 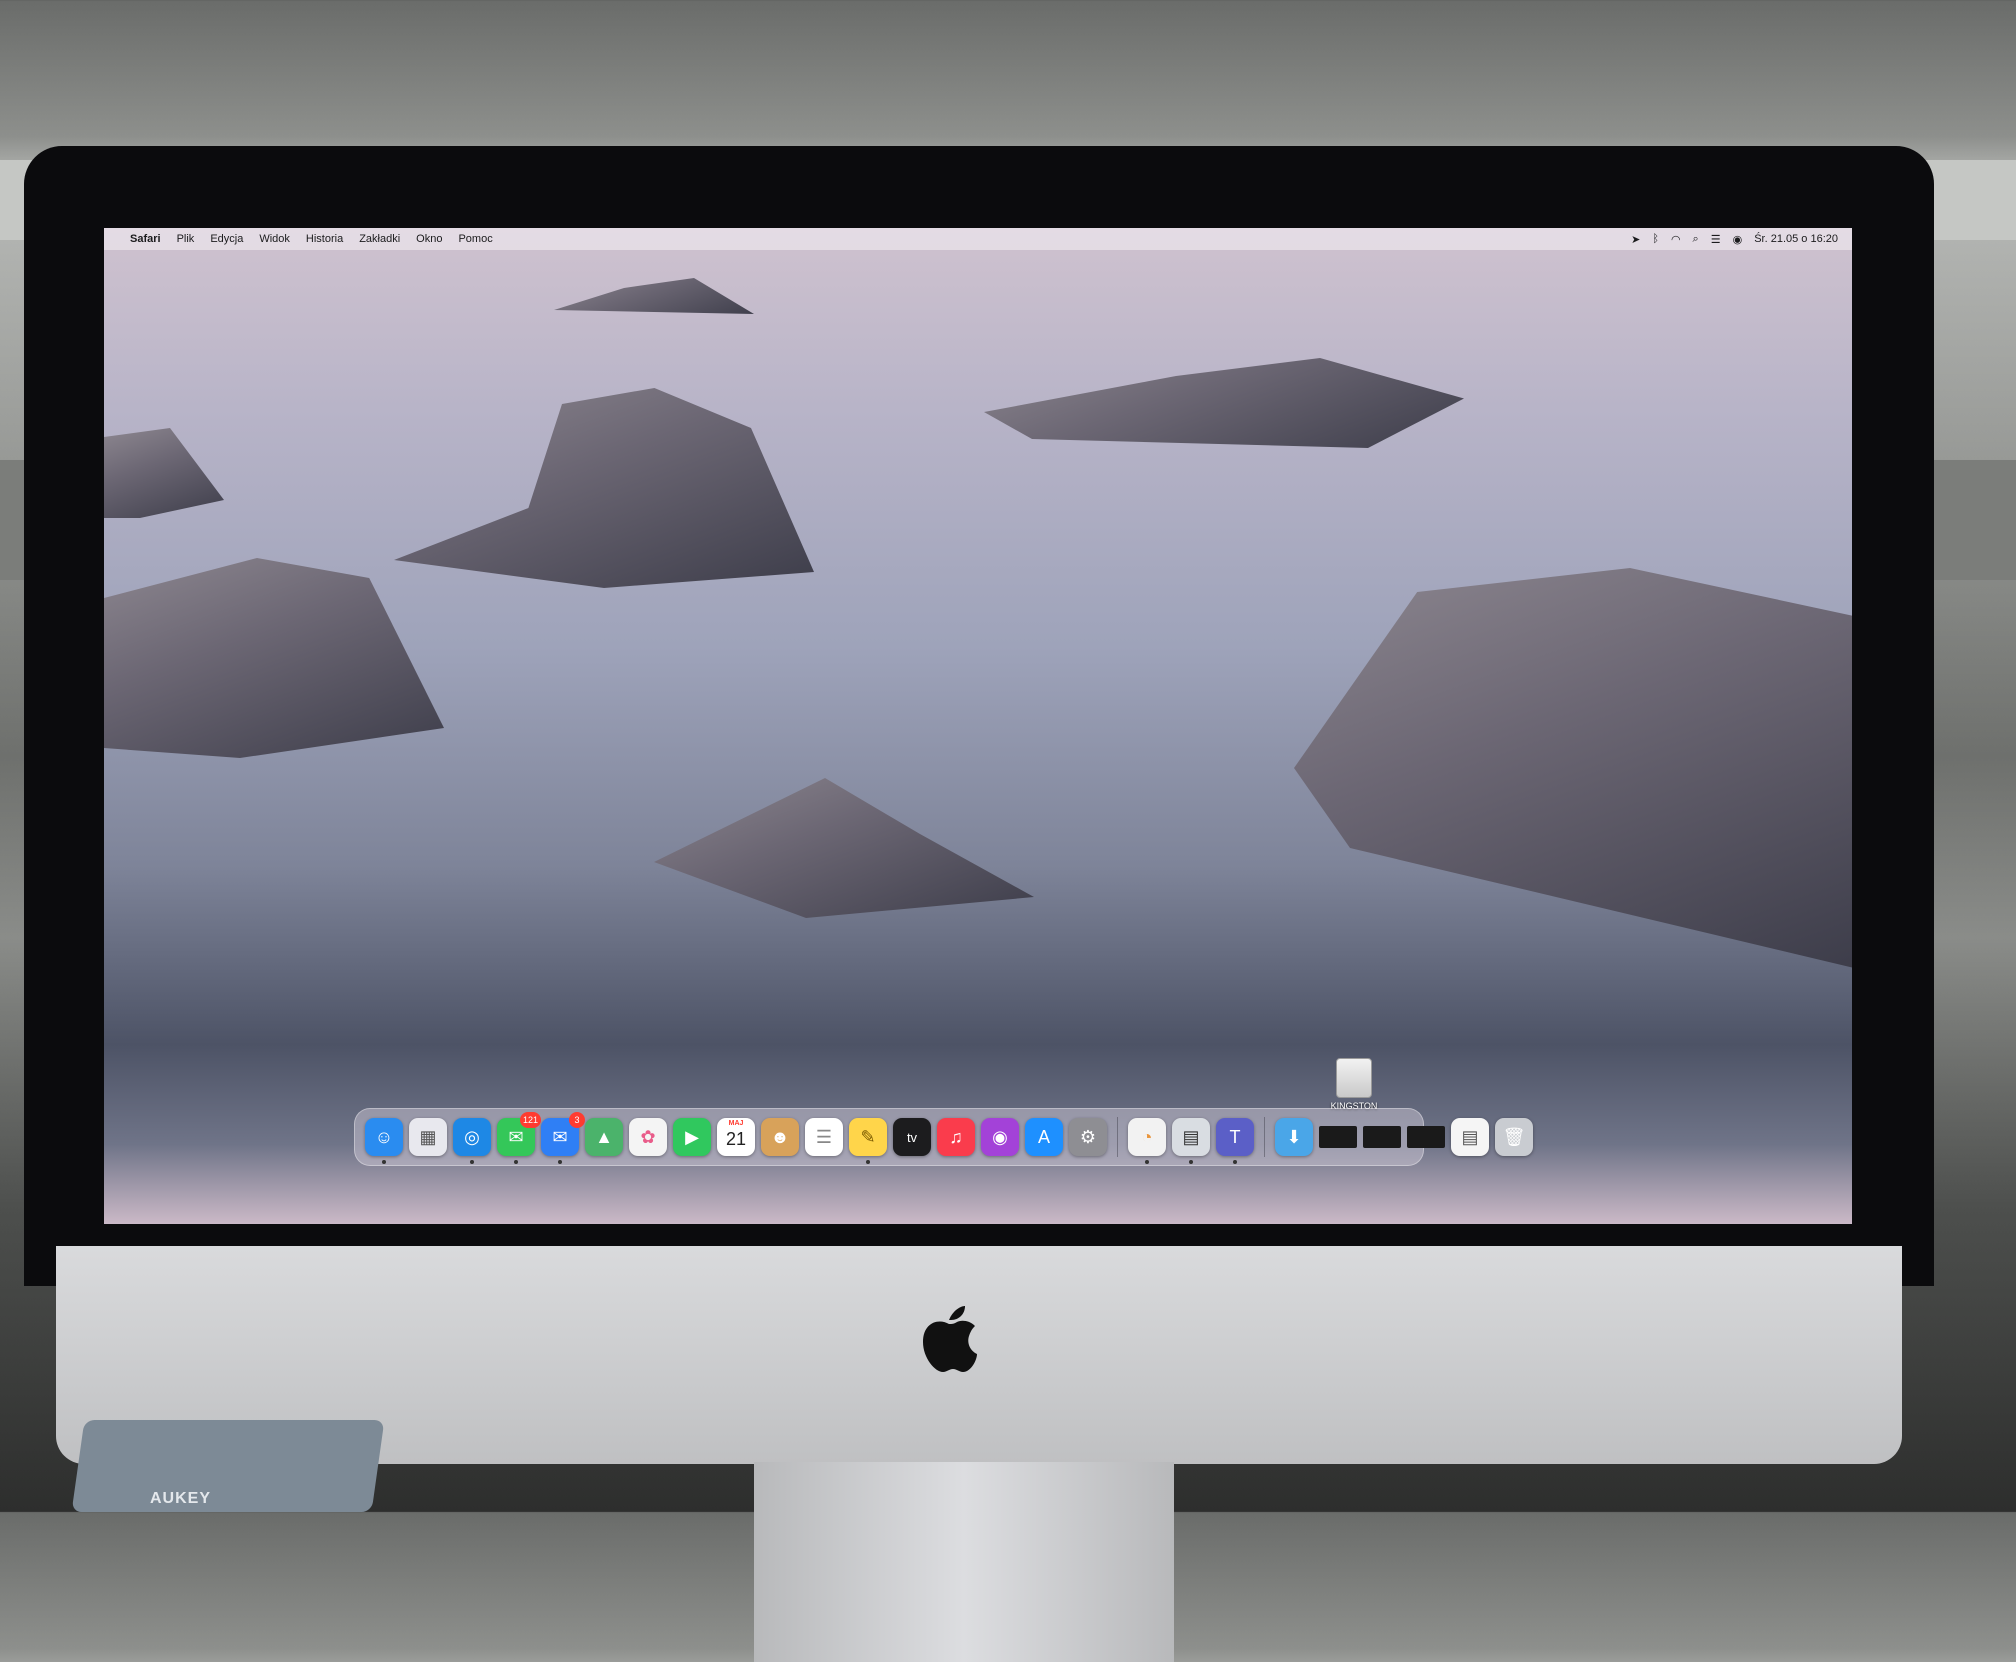 I want to click on dock-reminders: ☰, so click(x=824, y=1137).